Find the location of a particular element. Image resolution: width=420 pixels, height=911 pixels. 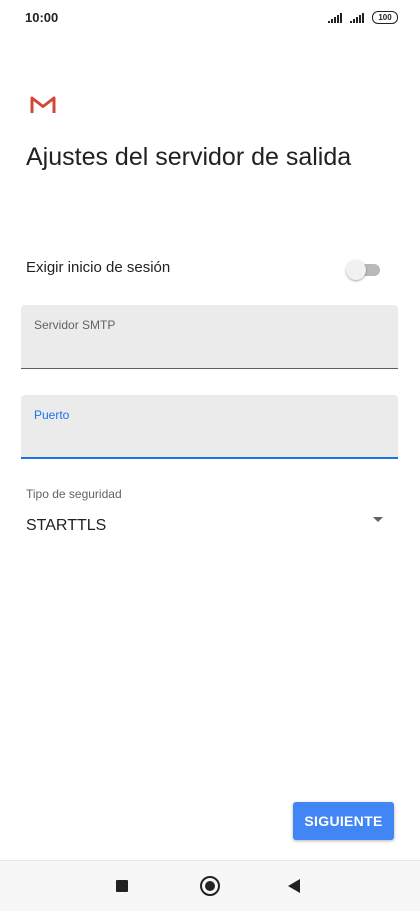

port-label: Puerto is located at coordinates (52, 415).